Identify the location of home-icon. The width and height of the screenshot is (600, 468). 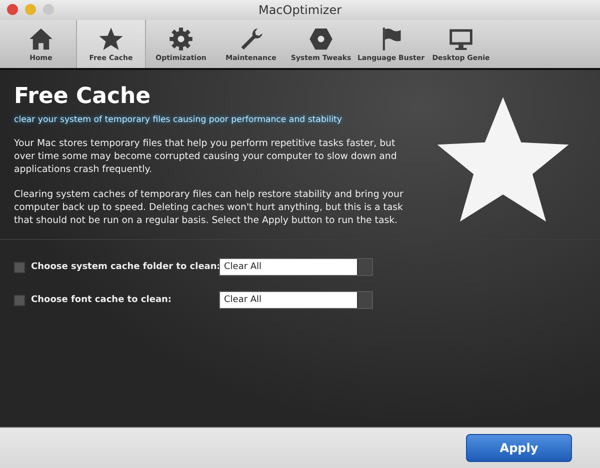
(41, 39).